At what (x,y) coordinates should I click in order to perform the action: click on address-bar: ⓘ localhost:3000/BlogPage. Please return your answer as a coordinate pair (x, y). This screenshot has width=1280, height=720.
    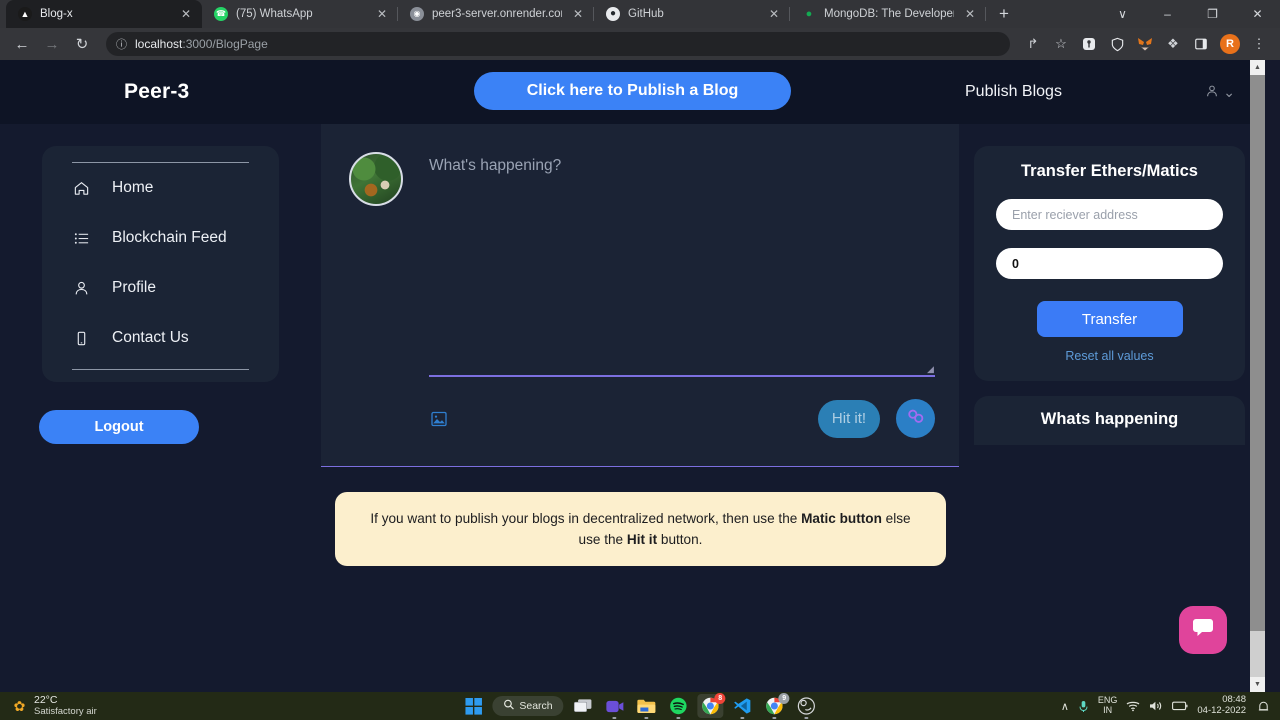
    Looking at the image, I should click on (558, 44).